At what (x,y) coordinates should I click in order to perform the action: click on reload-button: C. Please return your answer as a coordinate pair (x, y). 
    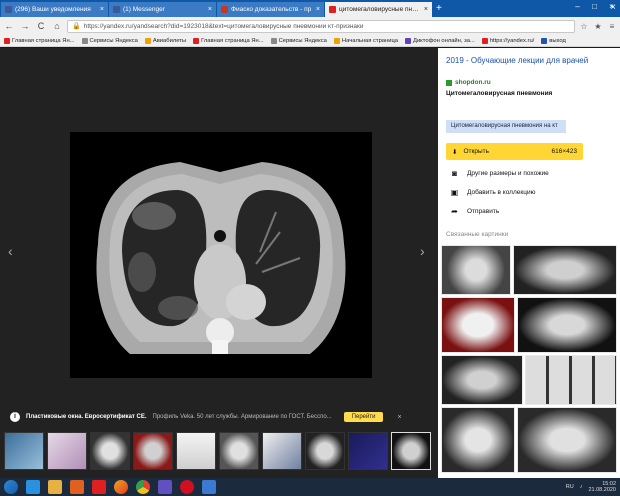
    Looking at the image, I should click on (41, 26).